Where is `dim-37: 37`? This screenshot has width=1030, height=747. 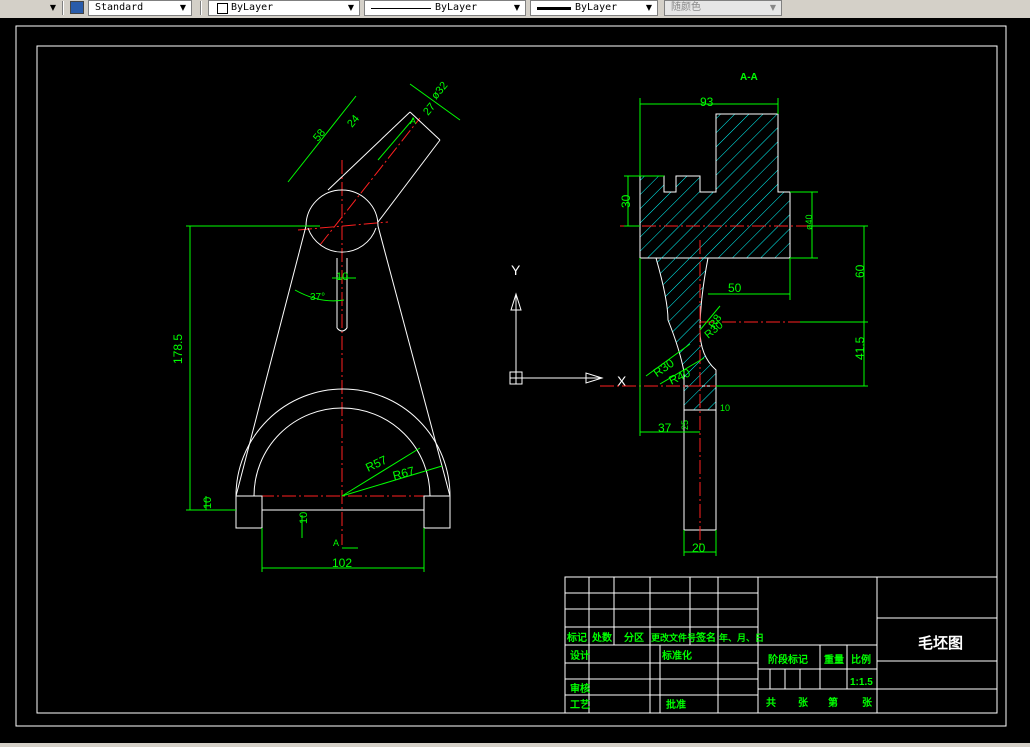 dim-37: 37 is located at coordinates (665, 428).